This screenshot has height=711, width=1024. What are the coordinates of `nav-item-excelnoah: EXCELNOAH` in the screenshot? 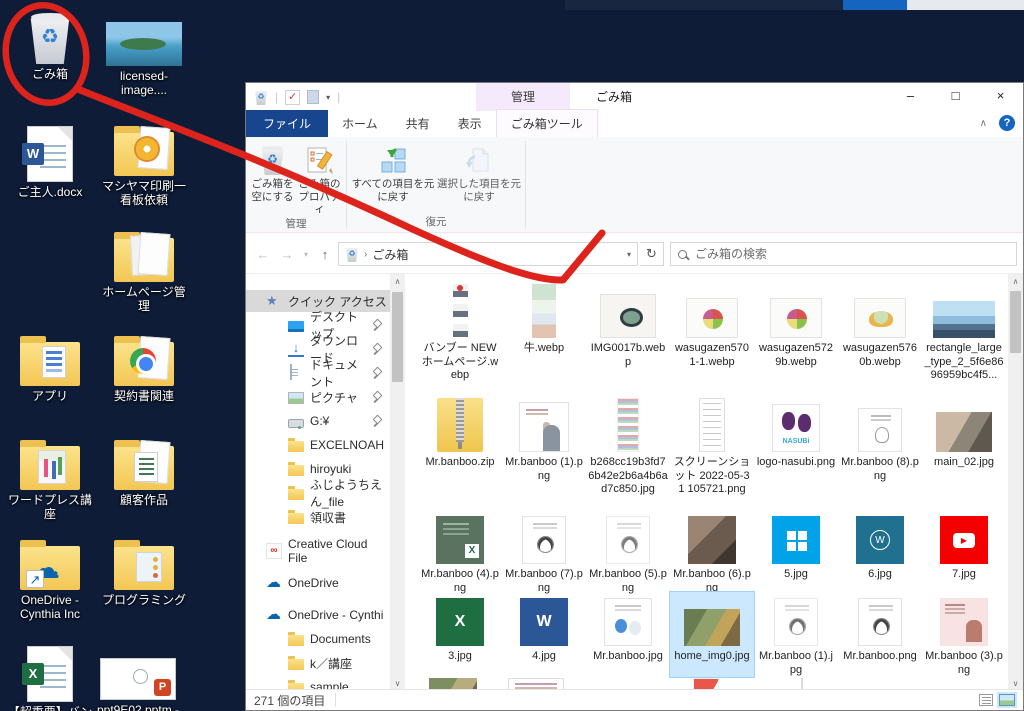 It's located at (318, 445).